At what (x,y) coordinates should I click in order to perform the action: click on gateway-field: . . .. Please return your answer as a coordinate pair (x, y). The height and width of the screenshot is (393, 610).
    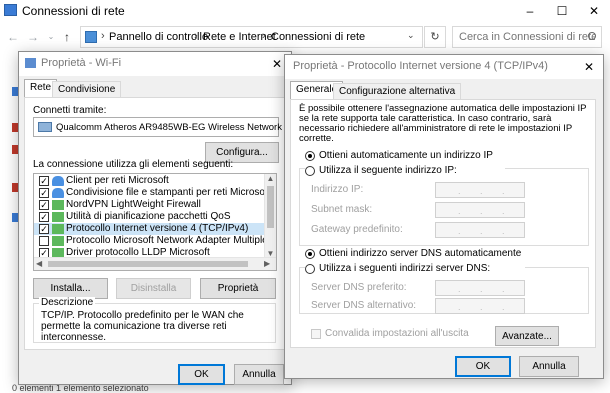
    Looking at the image, I should click on (480, 230).